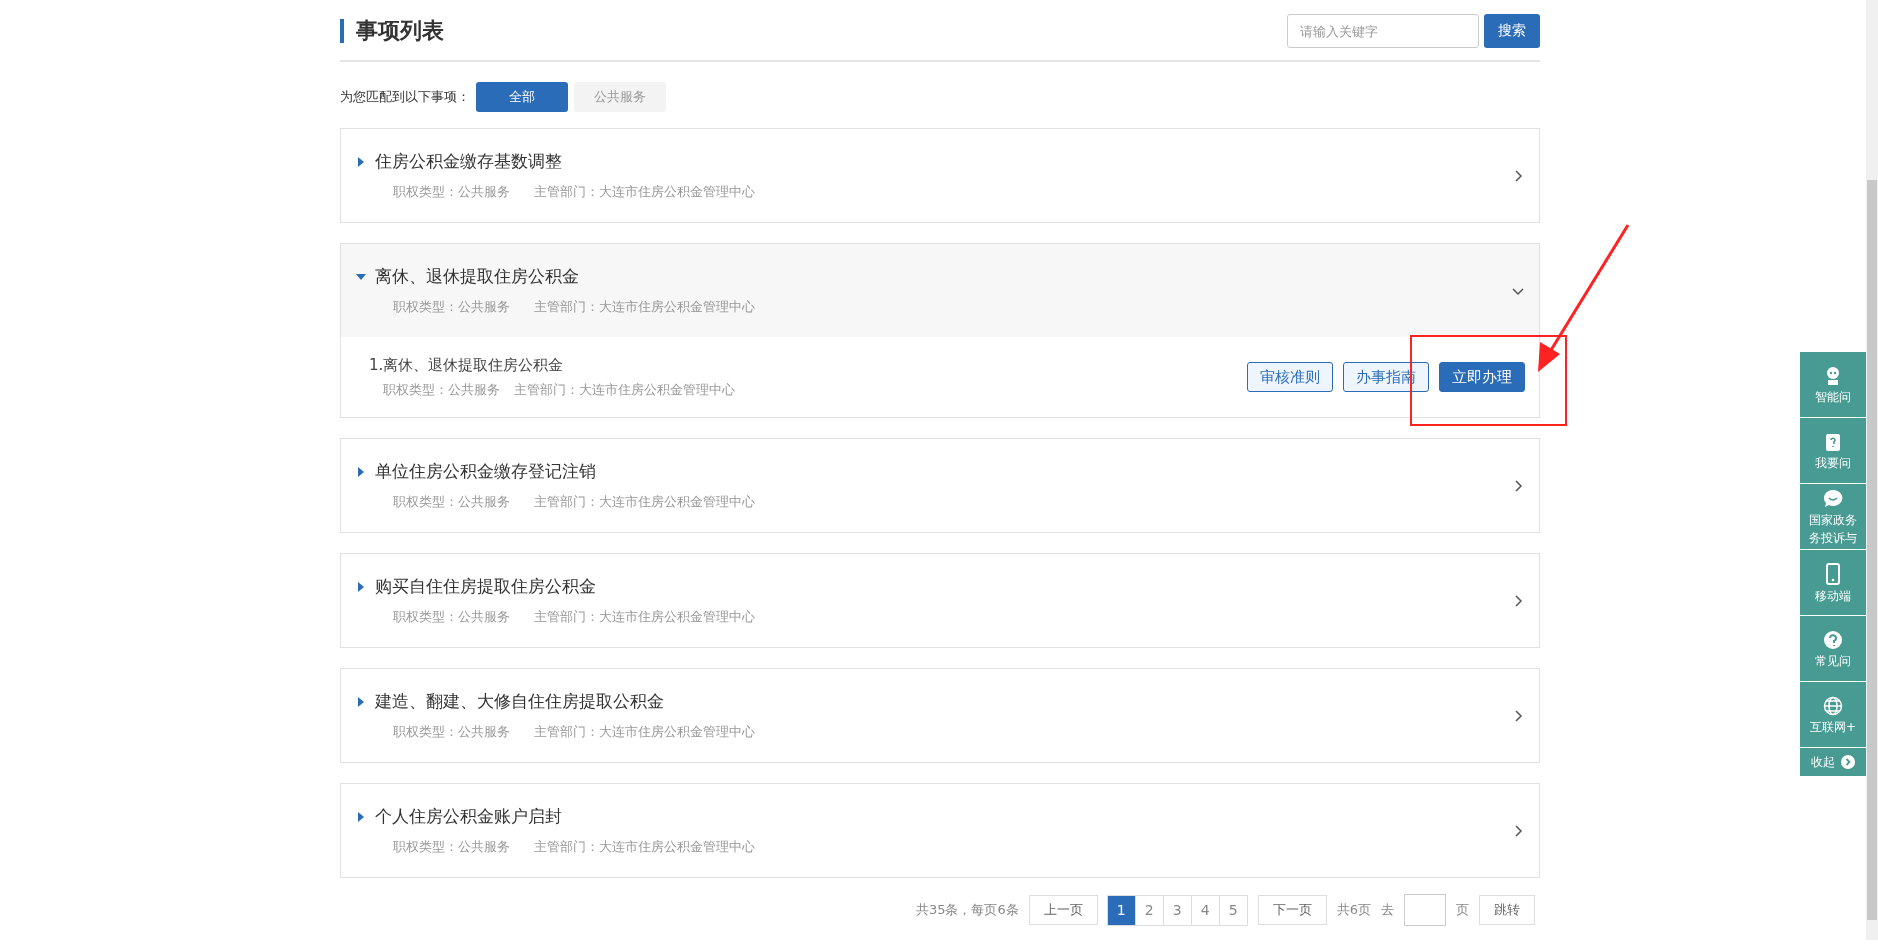  I want to click on page-total: 共6页, so click(1353, 910).